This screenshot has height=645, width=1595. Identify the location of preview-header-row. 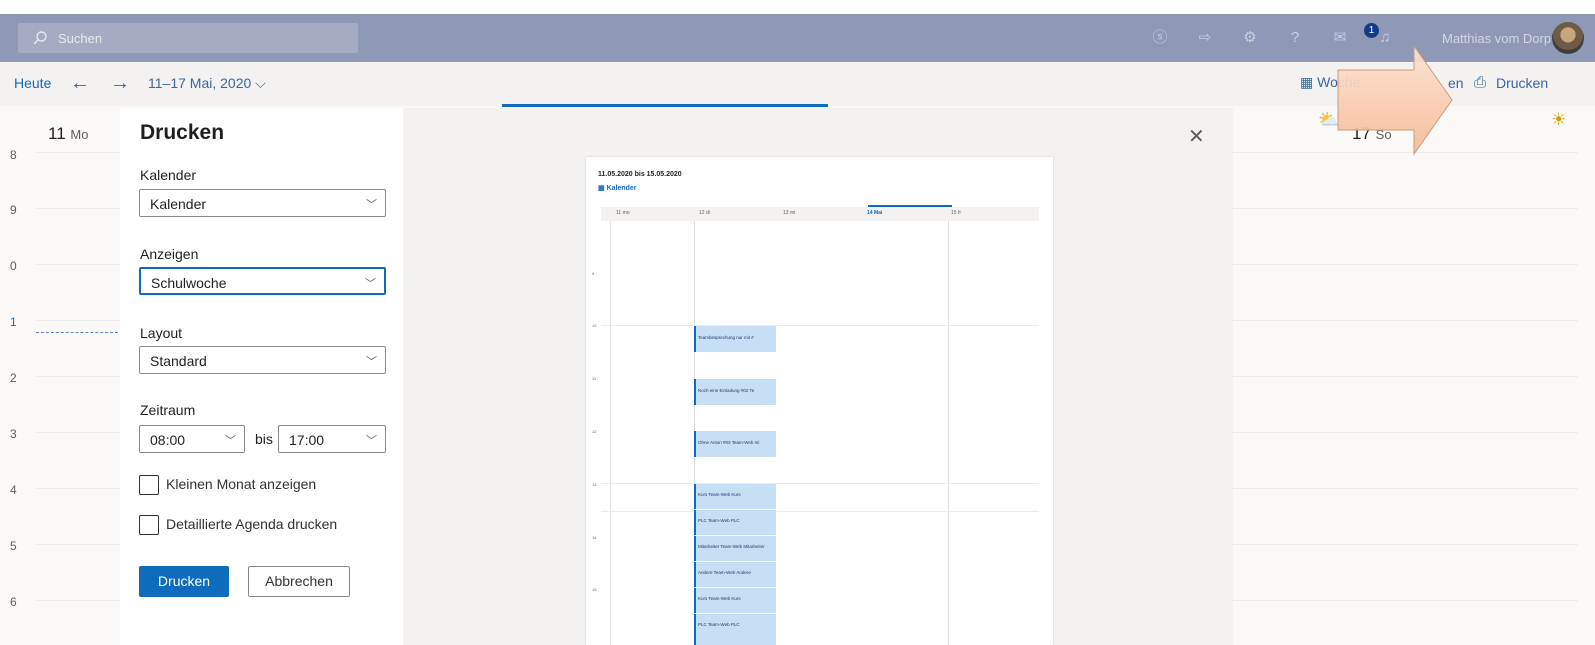
(820, 214).